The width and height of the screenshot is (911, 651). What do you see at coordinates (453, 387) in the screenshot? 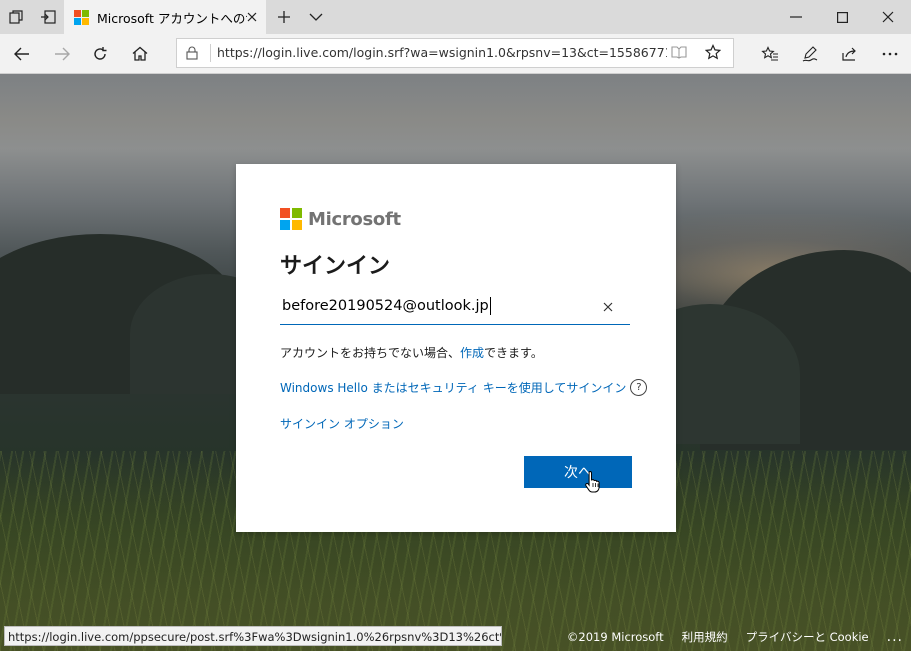
I see `windows-hello-link: Windows Hello またはセキュリティ キーを使用してサインイン` at bounding box center [453, 387].